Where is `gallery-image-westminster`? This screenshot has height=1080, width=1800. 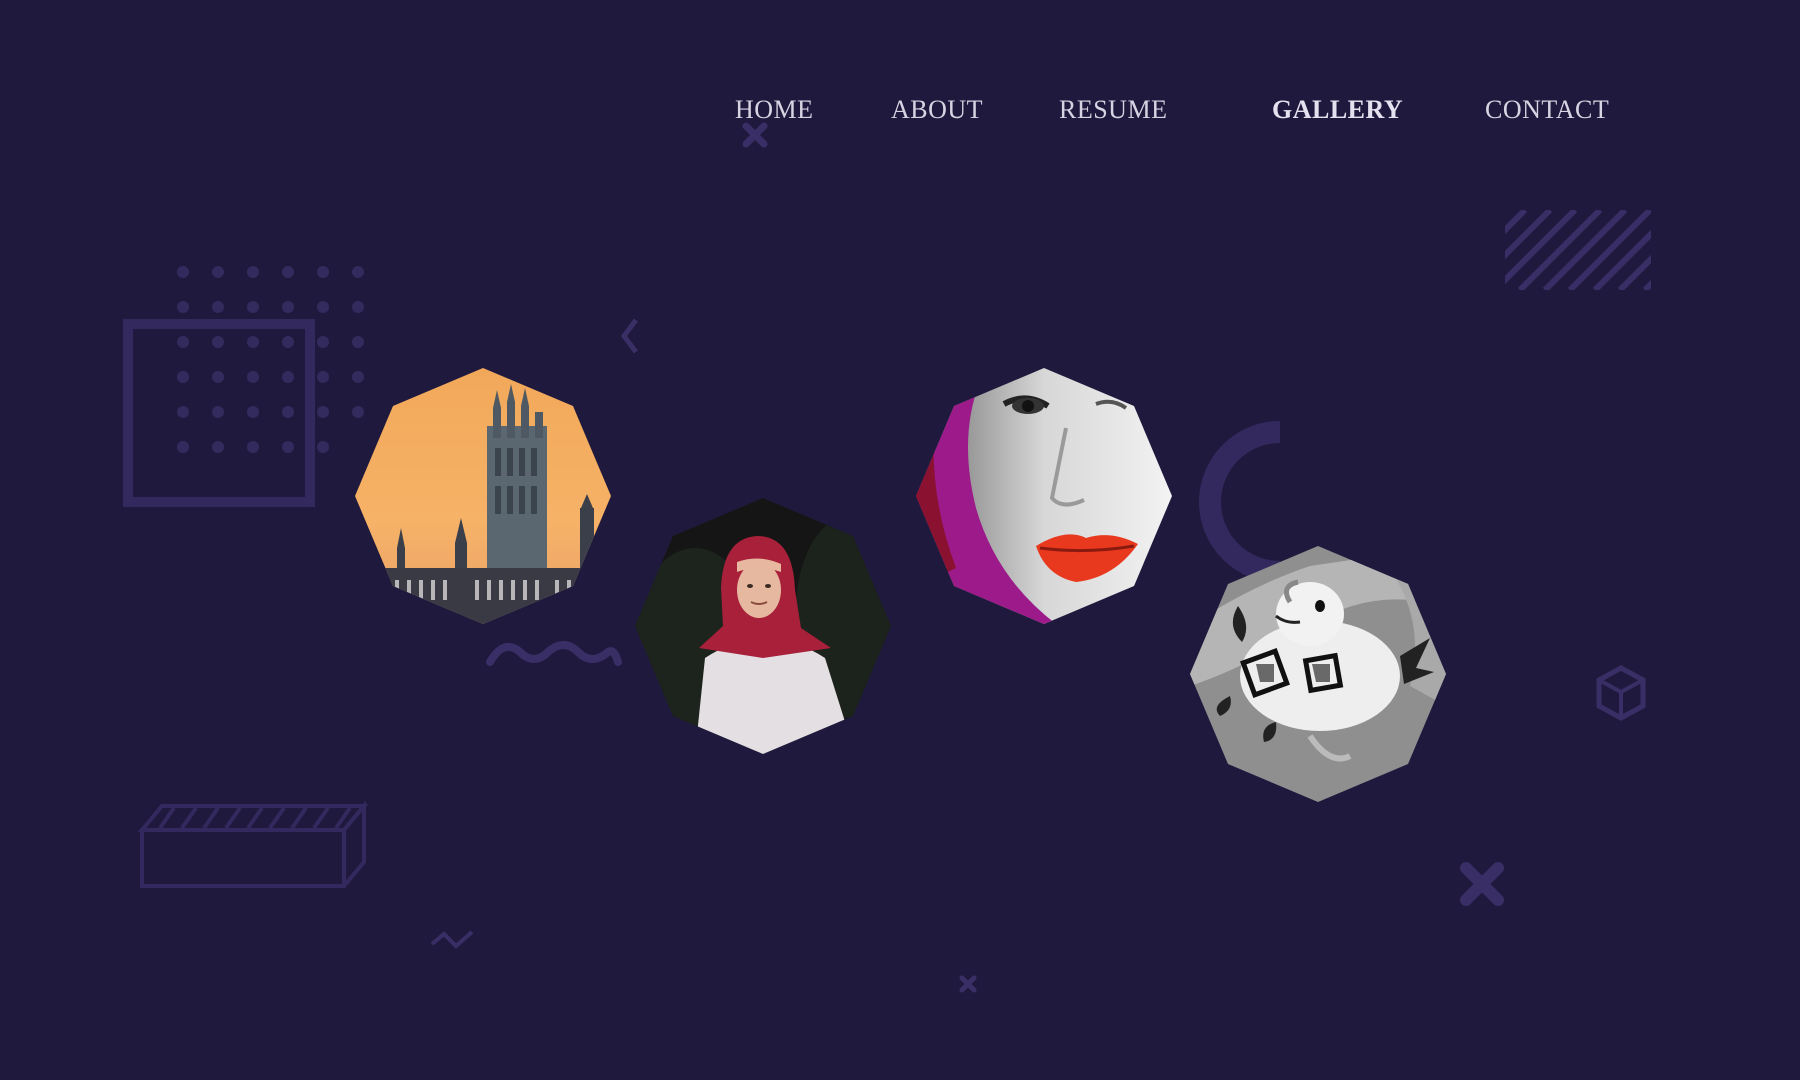 gallery-image-westminster is located at coordinates (483, 496).